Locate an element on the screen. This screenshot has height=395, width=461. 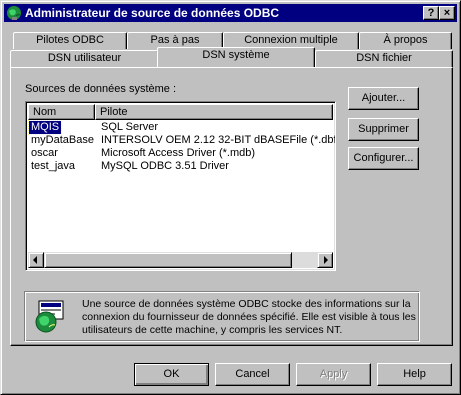
list-item-driver: SQL Server is located at coordinates (130, 127).